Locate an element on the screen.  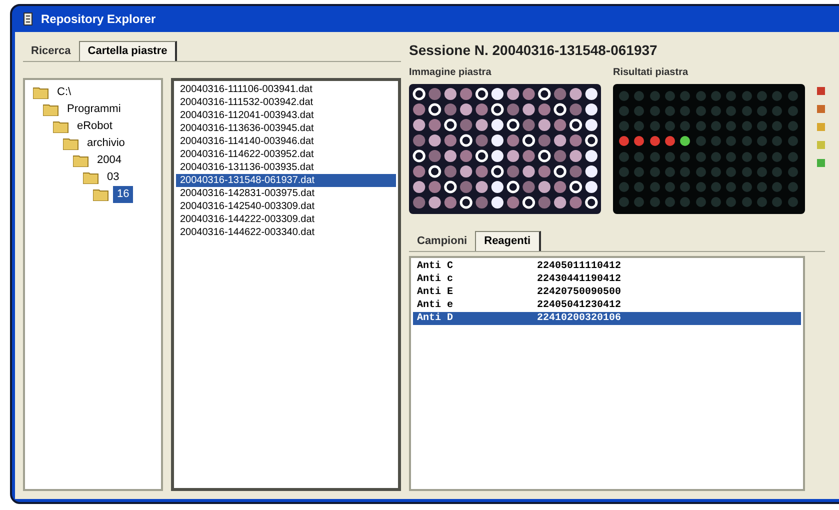
reagent-row: Anti c 22430441190412 is located at coordinates (607, 279).